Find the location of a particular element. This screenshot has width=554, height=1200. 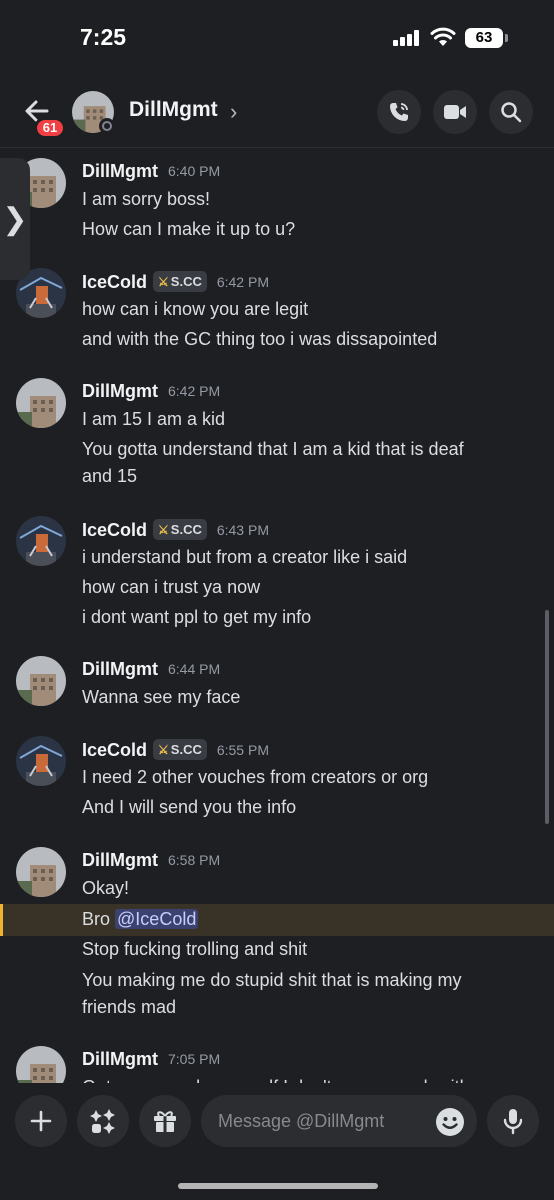

message-text: I am sorry boss! is located at coordinates (146, 199).